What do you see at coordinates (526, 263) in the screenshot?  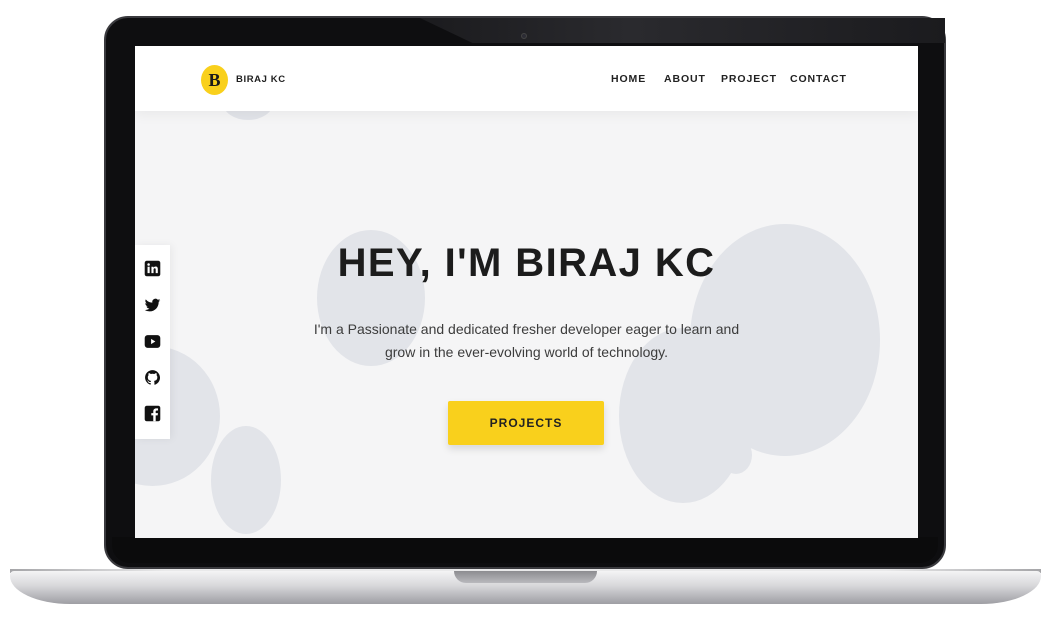 I see `hero-title: HEY, I'M BIRAJ KC` at bounding box center [526, 263].